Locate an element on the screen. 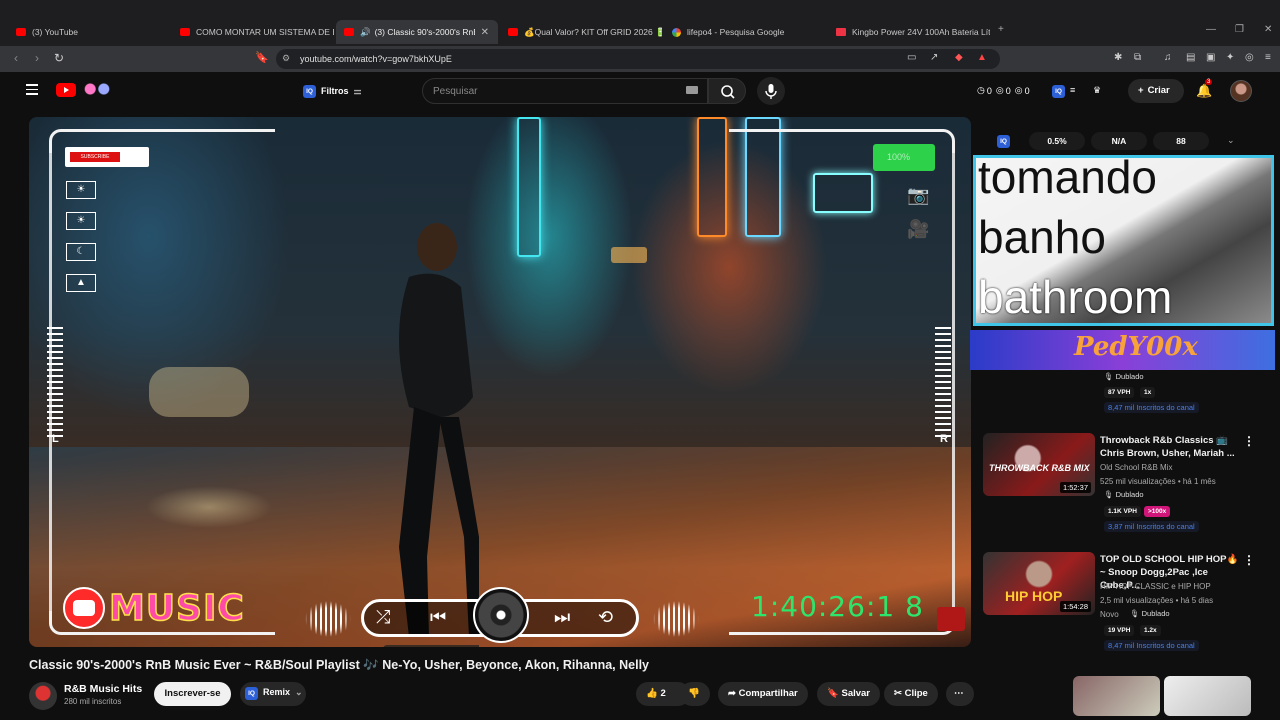 This screenshot has height=720, width=1280. channel-name-main: R&B Music Hits is located at coordinates (103, 689).